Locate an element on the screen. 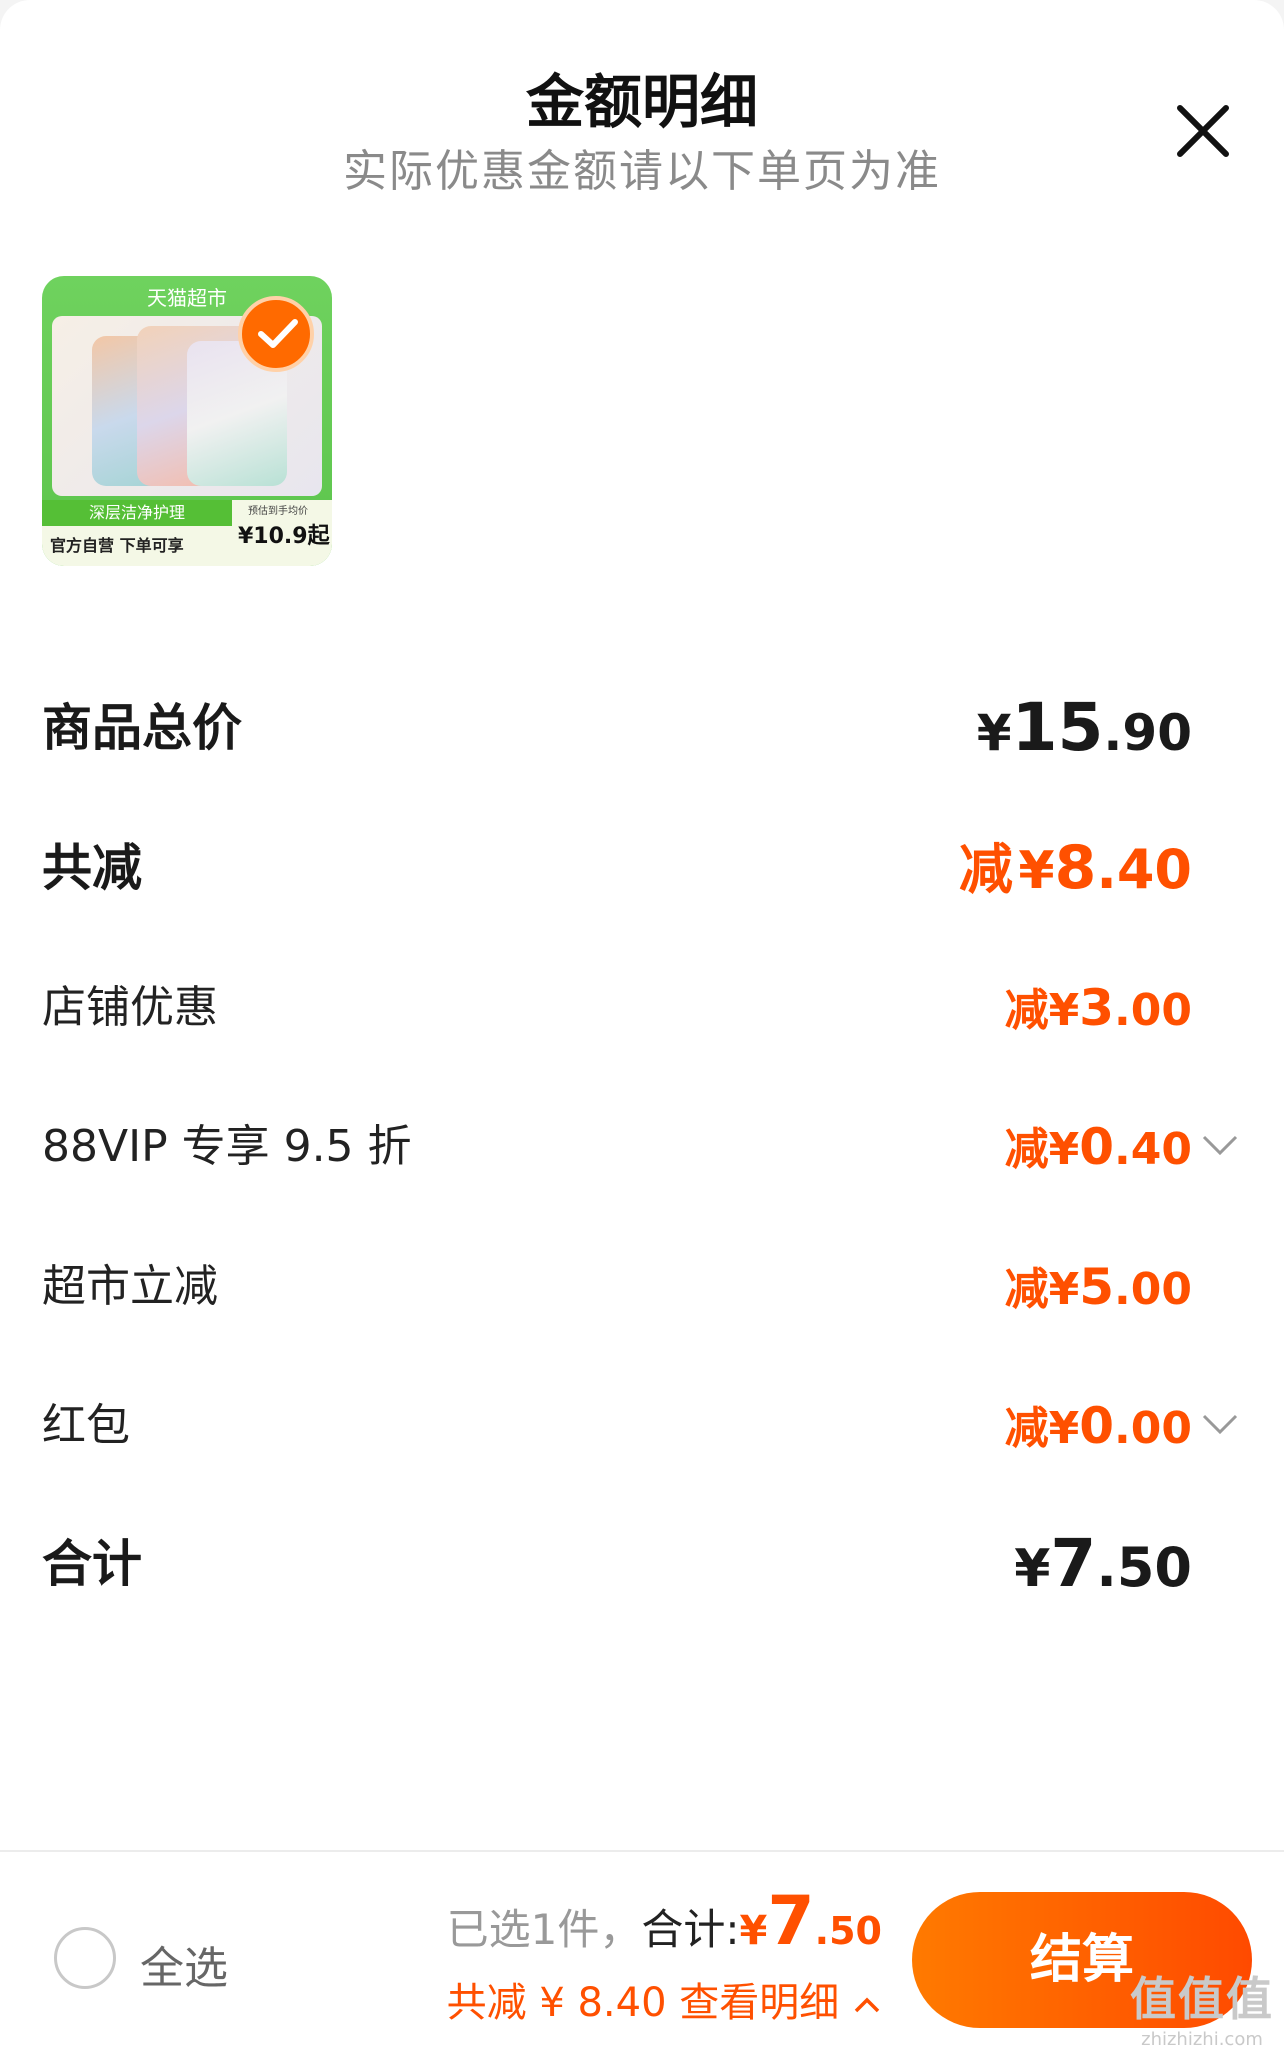 The width and height of the screenshot is (1284, 2064). row-label: 共减 is located at coordinates (92, 868).